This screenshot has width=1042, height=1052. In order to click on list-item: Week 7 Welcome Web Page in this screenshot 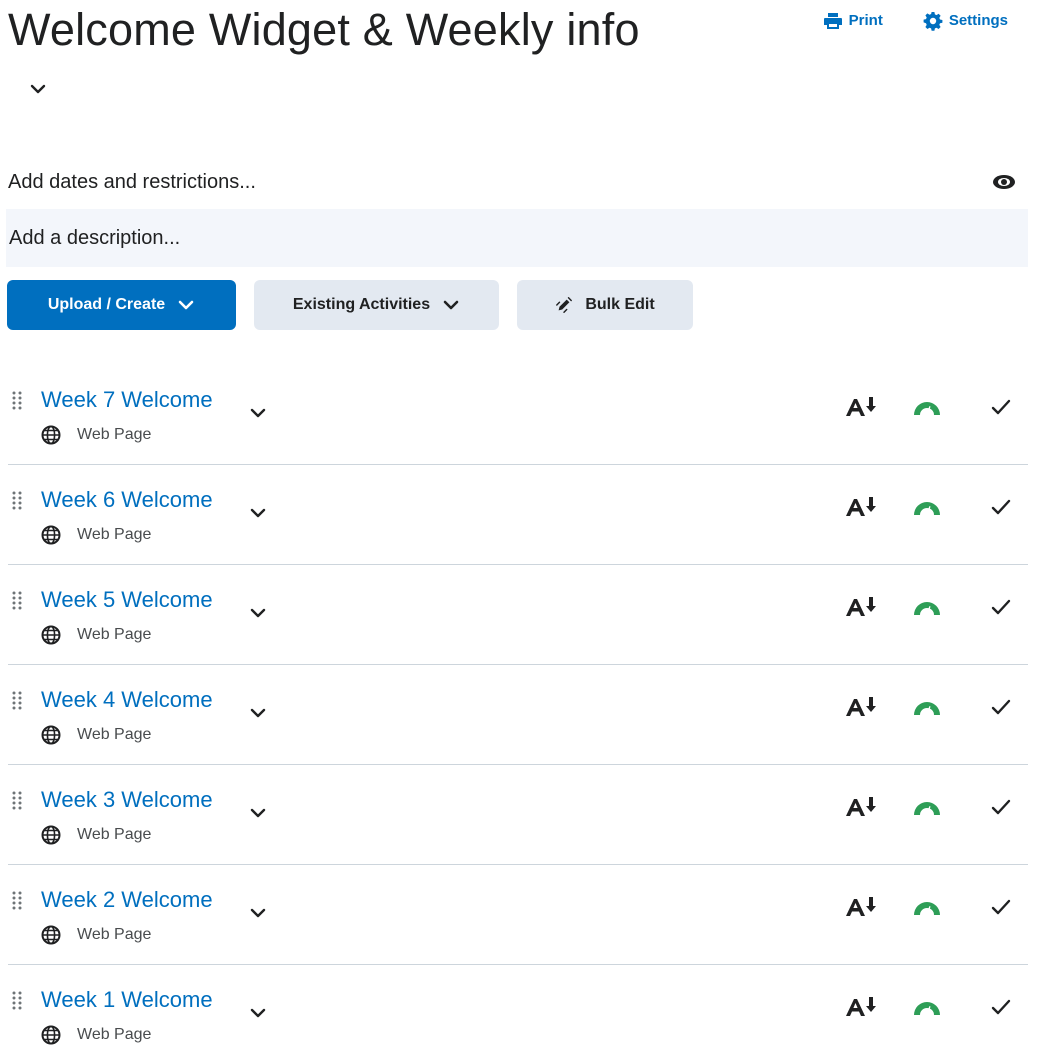, I will do `click(518, 415)`.